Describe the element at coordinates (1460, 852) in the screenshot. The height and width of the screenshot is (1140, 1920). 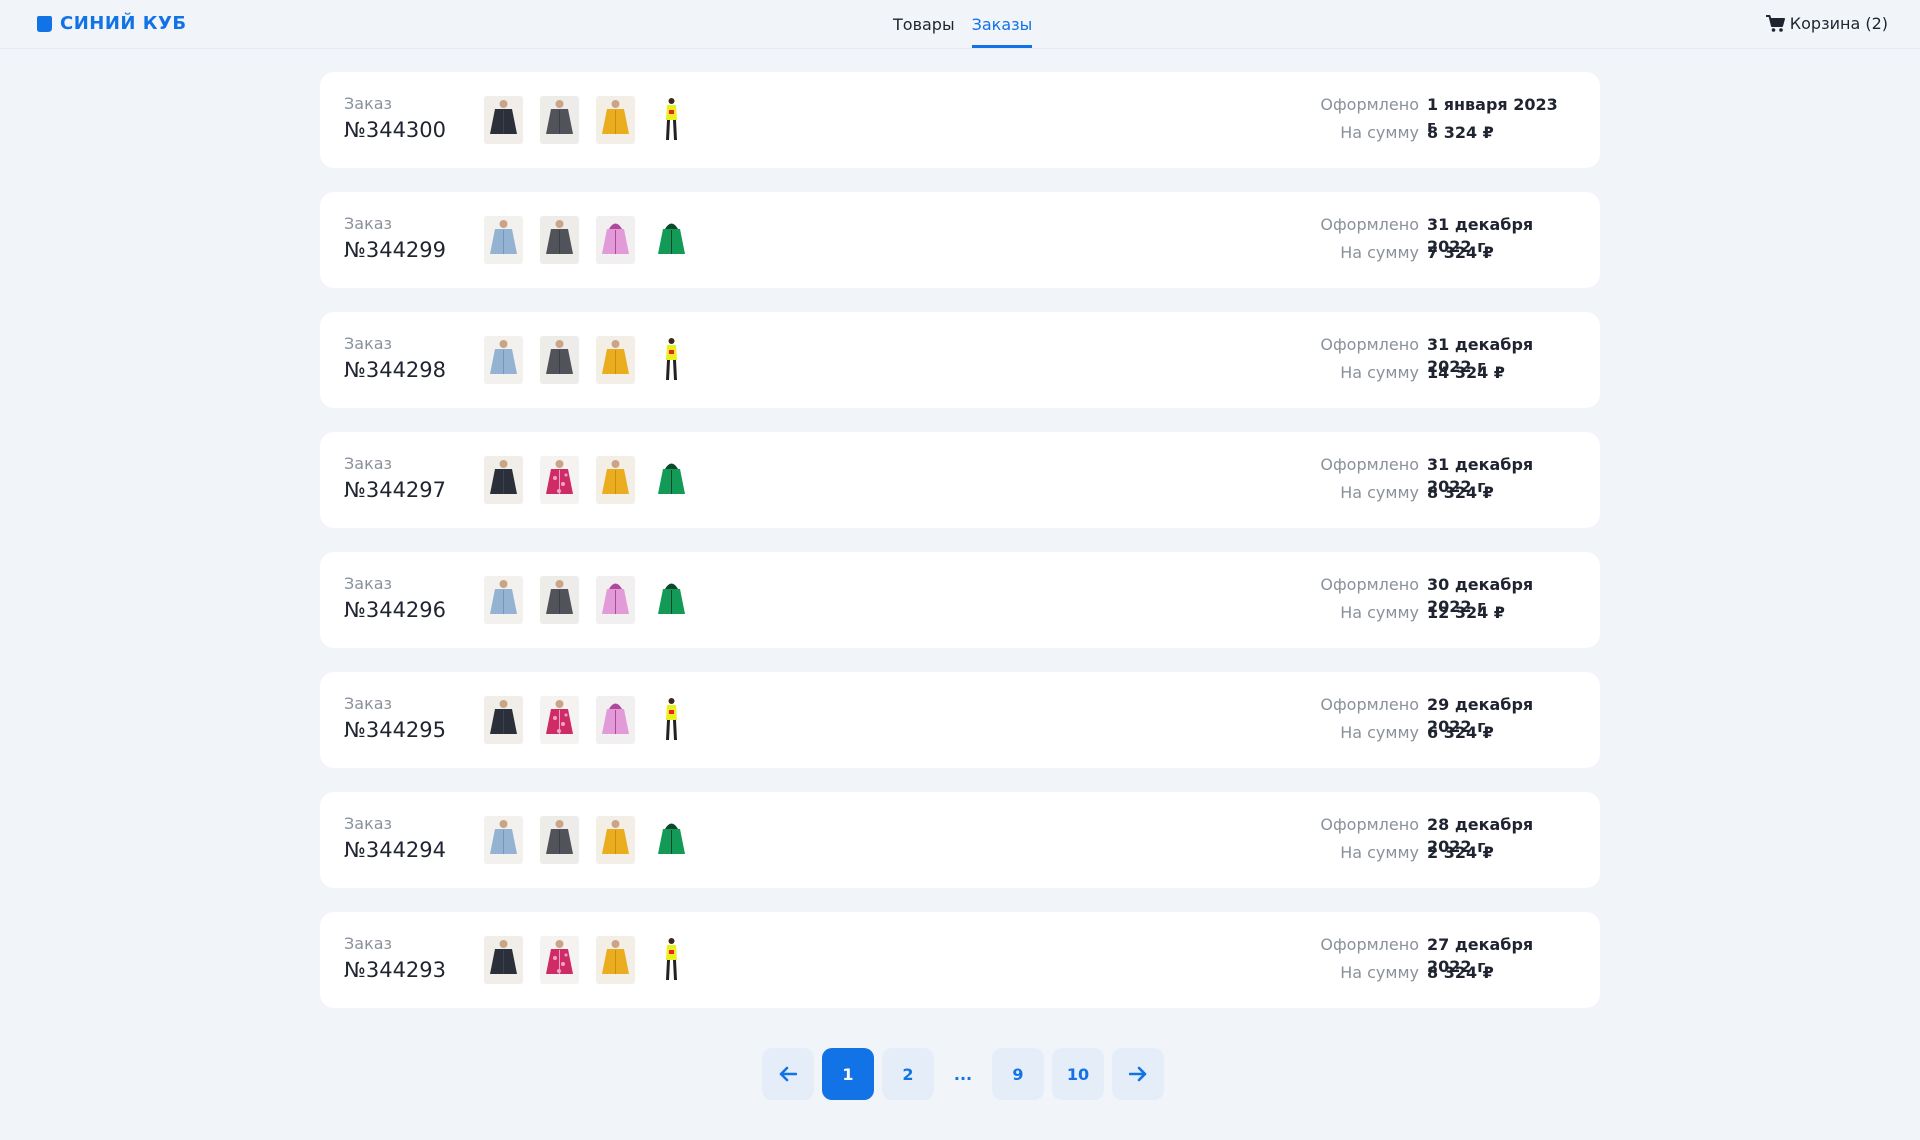
I see `order-sum: 2 324 ₽` at that location.